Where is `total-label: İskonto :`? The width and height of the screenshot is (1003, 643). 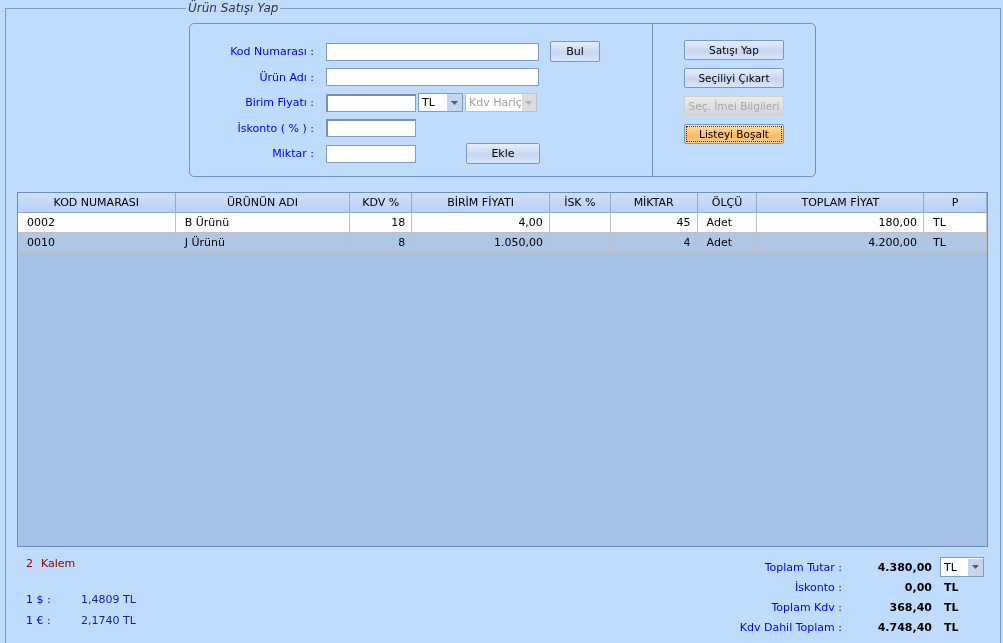 total-label: İskonto : is located at coordinates (818, 587).